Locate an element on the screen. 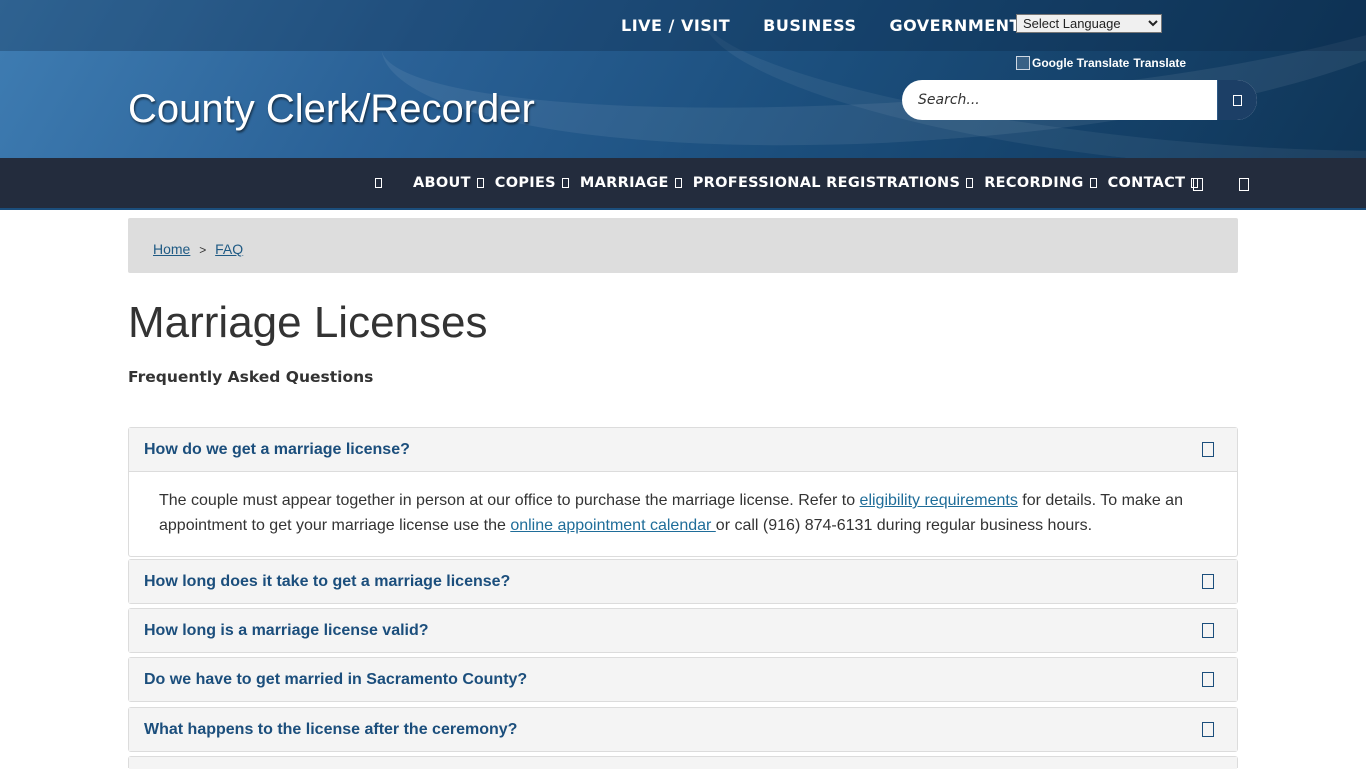 This screenshot has height=769, width=1366. nav-item-professional-registrations: PROFESSIONAL REGISTRATIONS is located at coordinates (838, 183).